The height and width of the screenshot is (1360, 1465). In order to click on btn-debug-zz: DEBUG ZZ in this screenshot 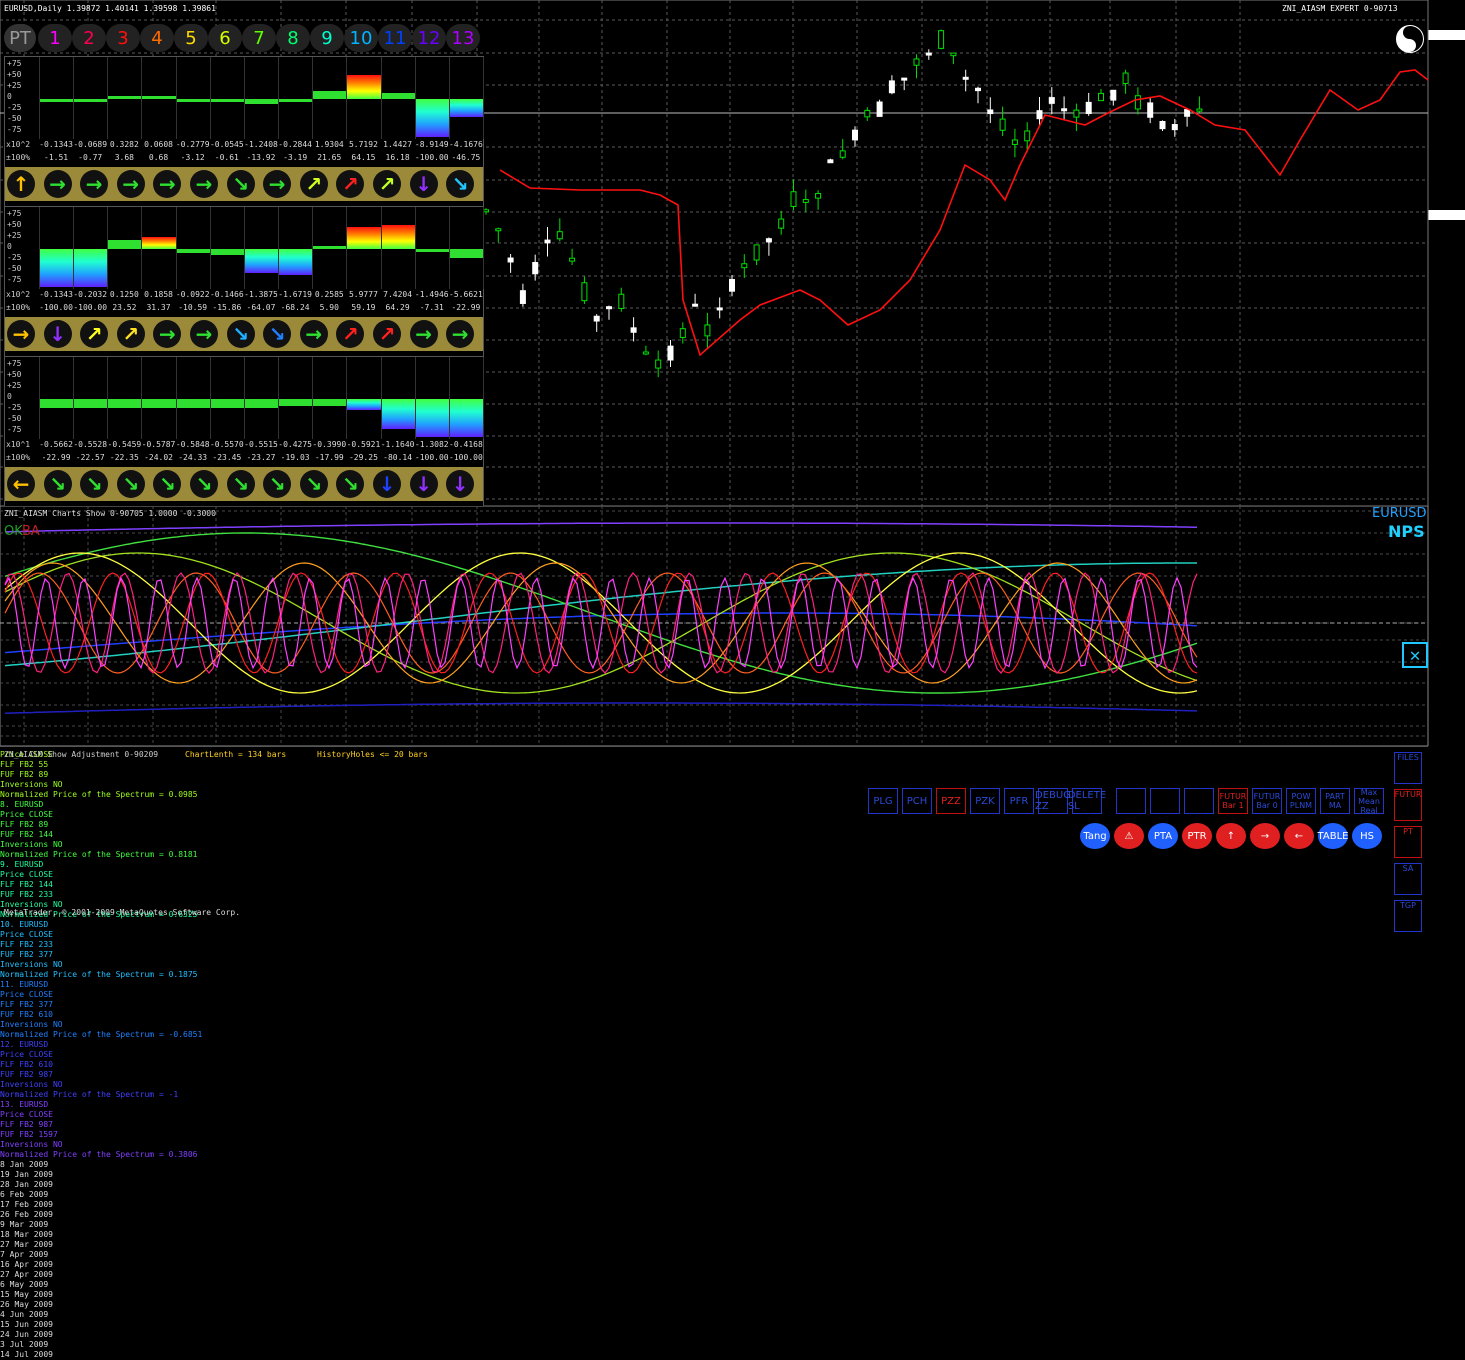, I will do `click(1053, 801)`.